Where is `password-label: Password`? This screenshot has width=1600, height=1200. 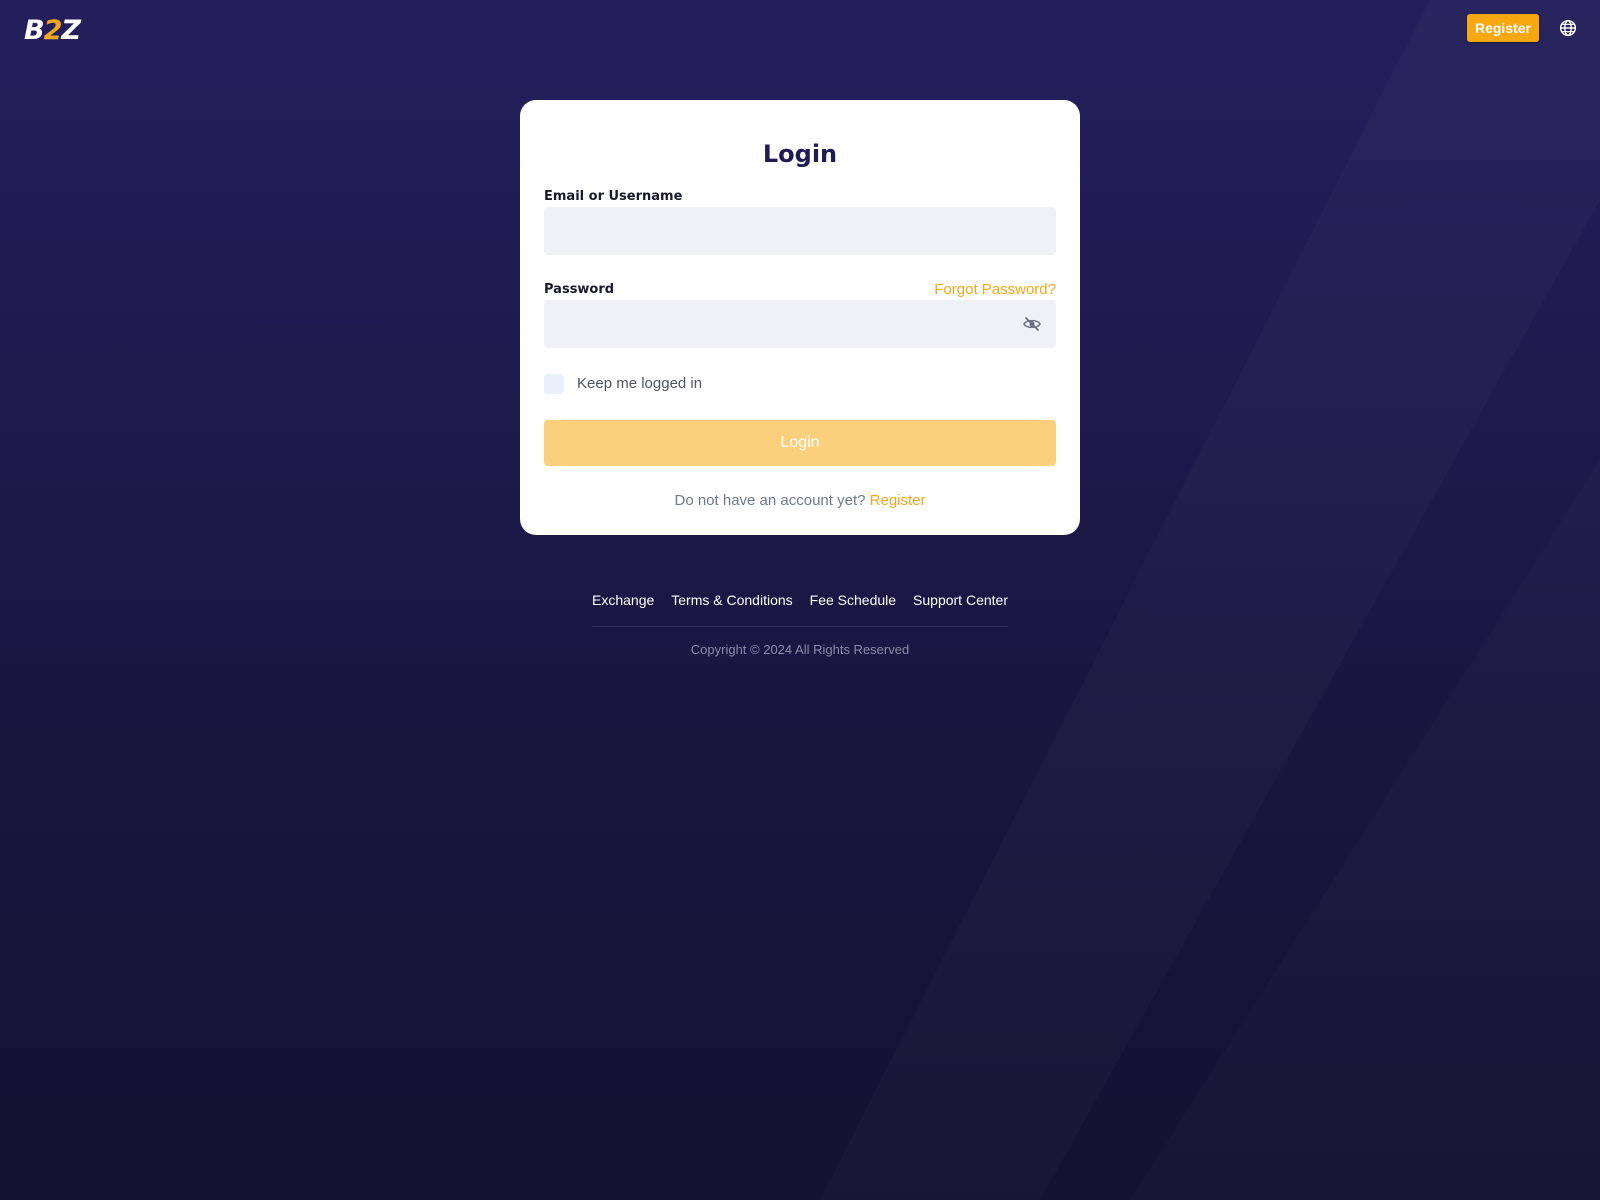
password-label: Password is located at coordinates (579, 289).